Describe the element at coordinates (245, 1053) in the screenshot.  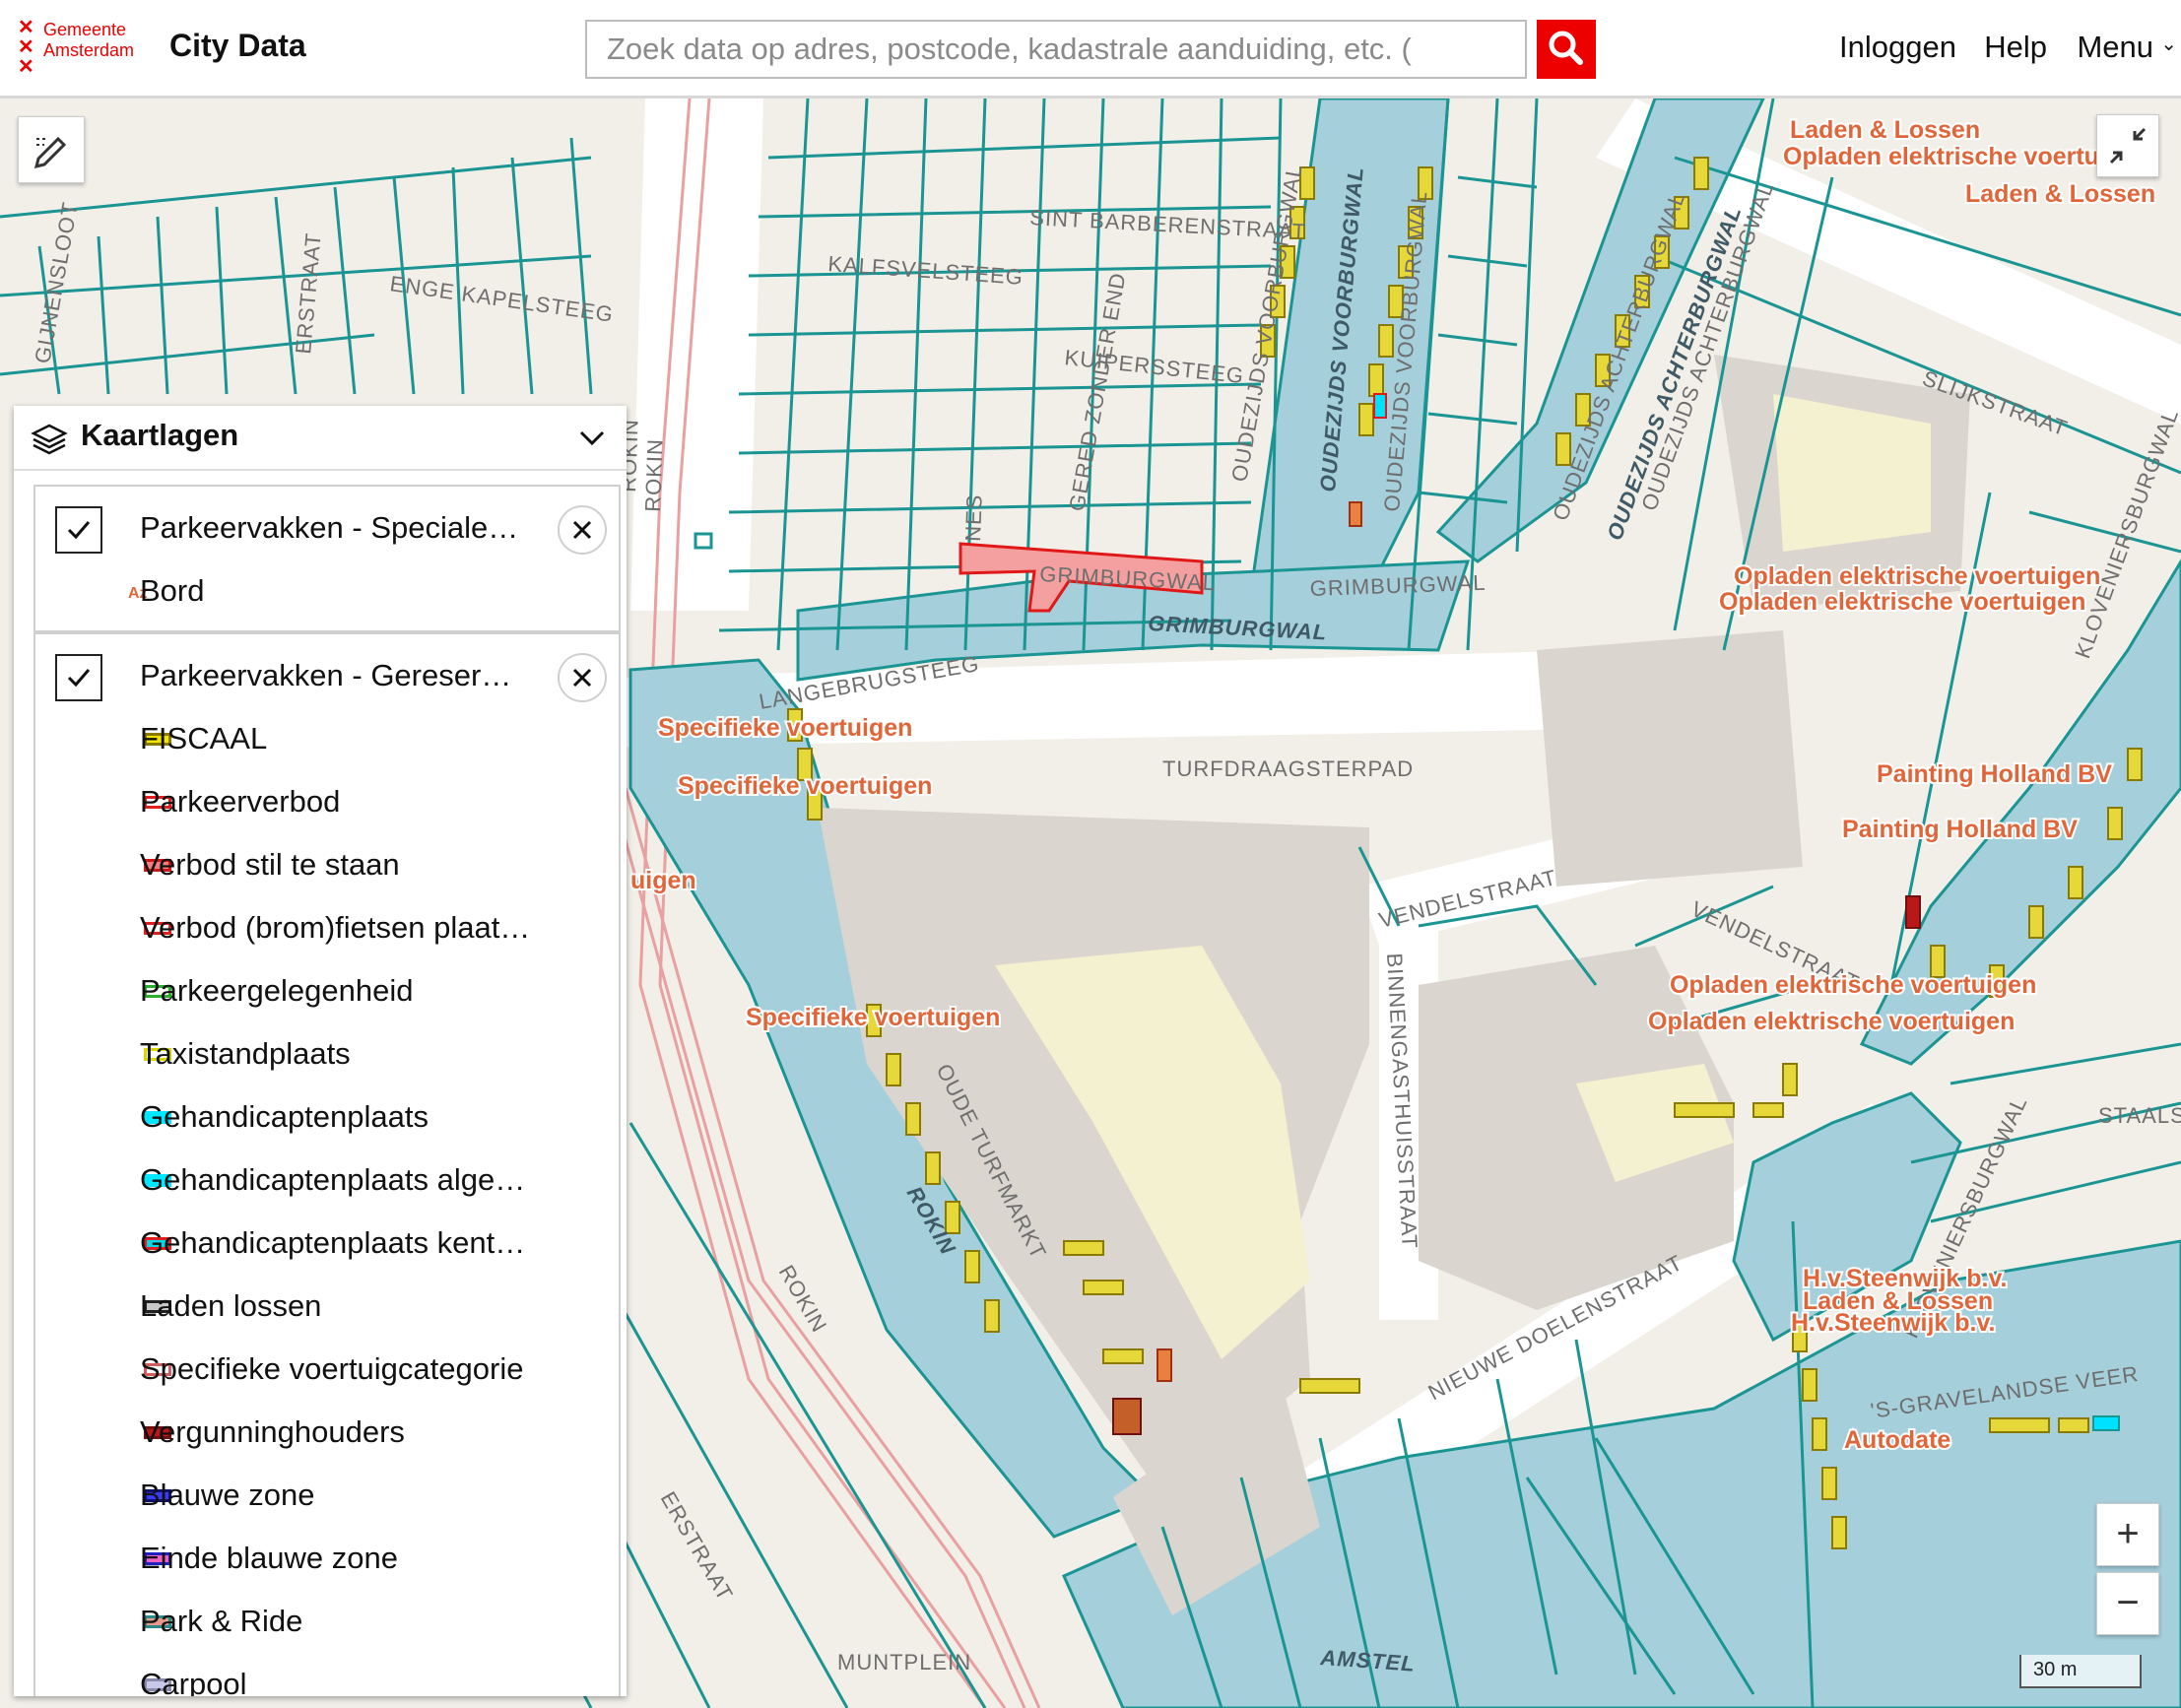
I see `legend-item: Taxistandplaats` at that location.